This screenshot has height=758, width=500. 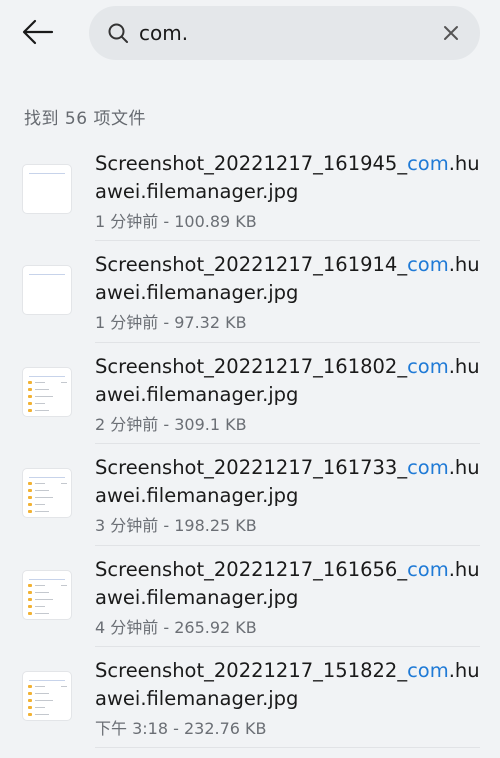 I want to click on file-size: 100.89 KB, so click(x=215, y=221).